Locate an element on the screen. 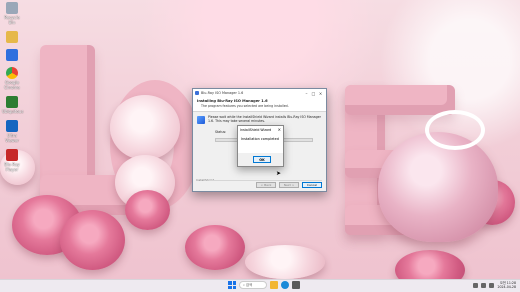 This screenshot has width=520, height=292. desktop-icon-ultraviewer: Ultra Viewer is located at coordinates (12, 131).